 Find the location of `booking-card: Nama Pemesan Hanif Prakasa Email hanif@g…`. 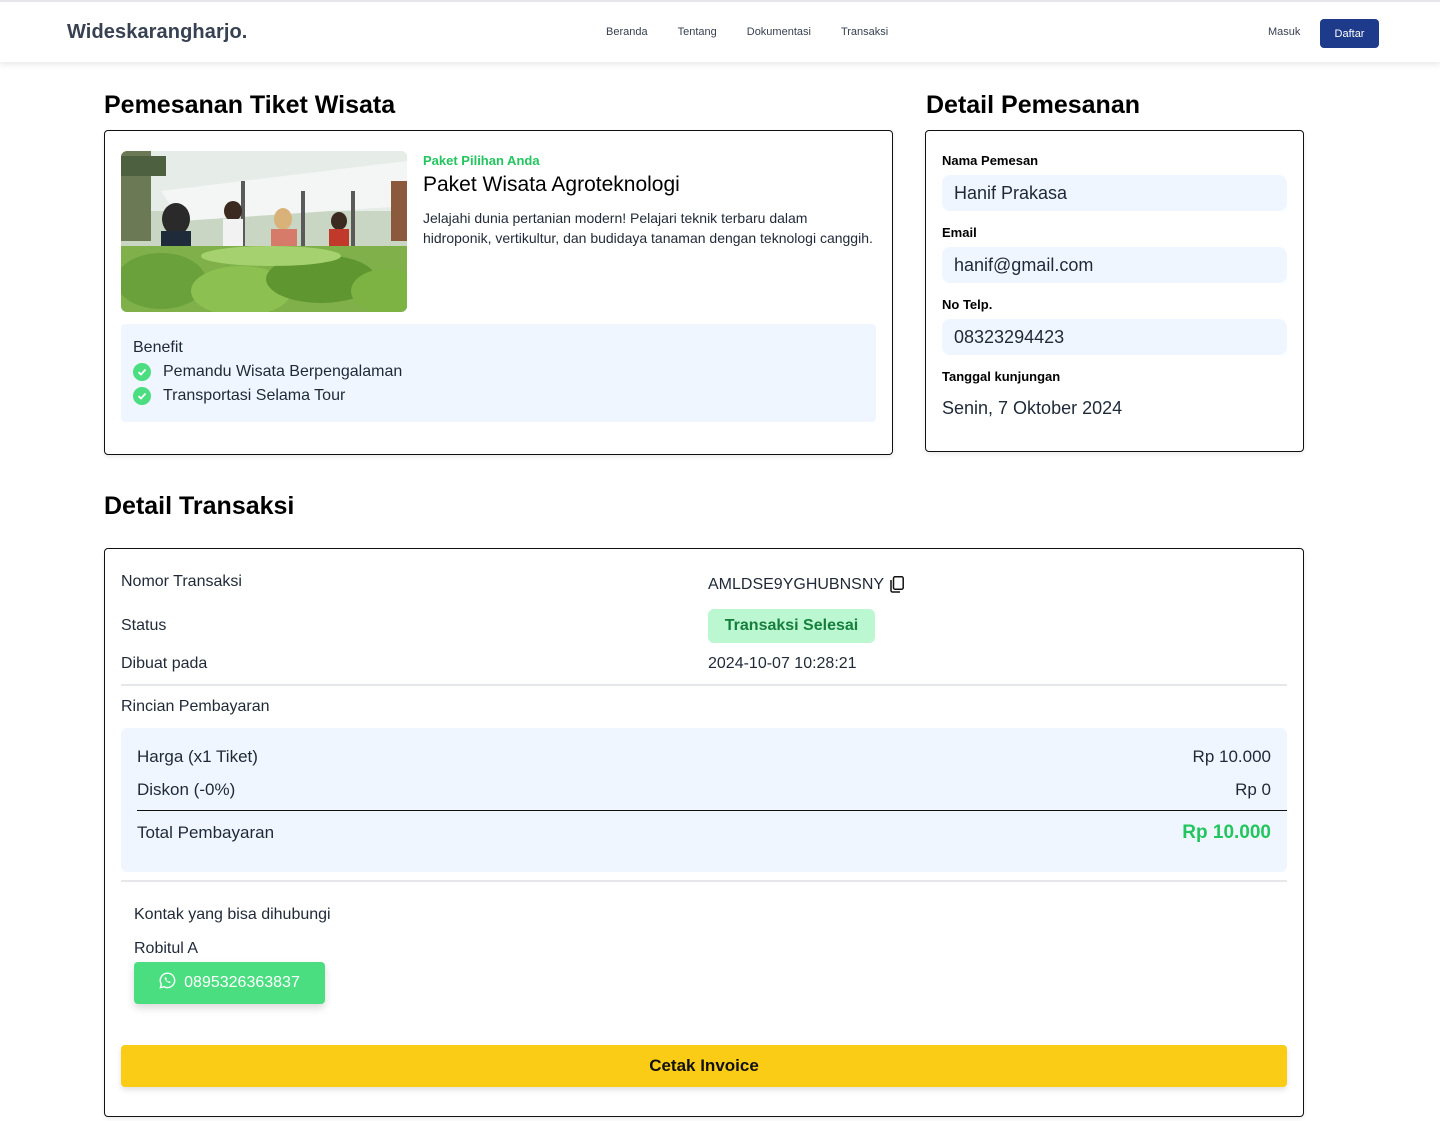

booking-card: Nama Pemesan Hanif Prakasa Email hanif@g… is located at coordinates (1114, 291).